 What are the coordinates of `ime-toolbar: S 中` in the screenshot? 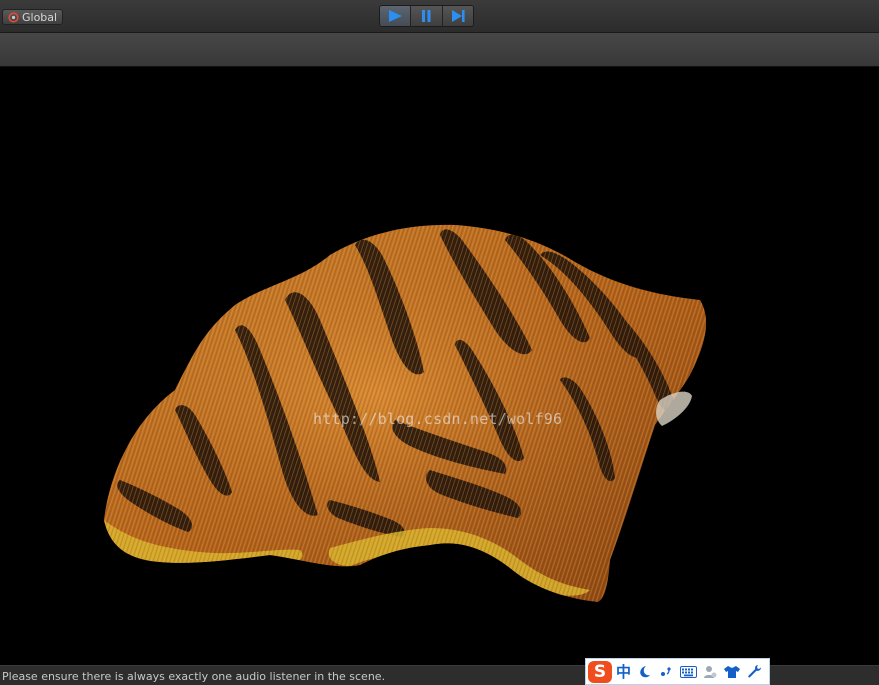 It's located at (677, 671).